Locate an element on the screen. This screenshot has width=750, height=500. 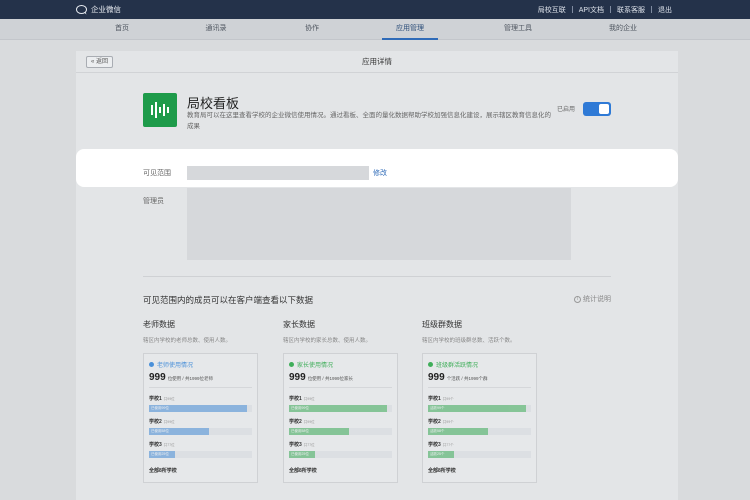
panel-header: 家长使用情况 is located at coordinates (311, 364).